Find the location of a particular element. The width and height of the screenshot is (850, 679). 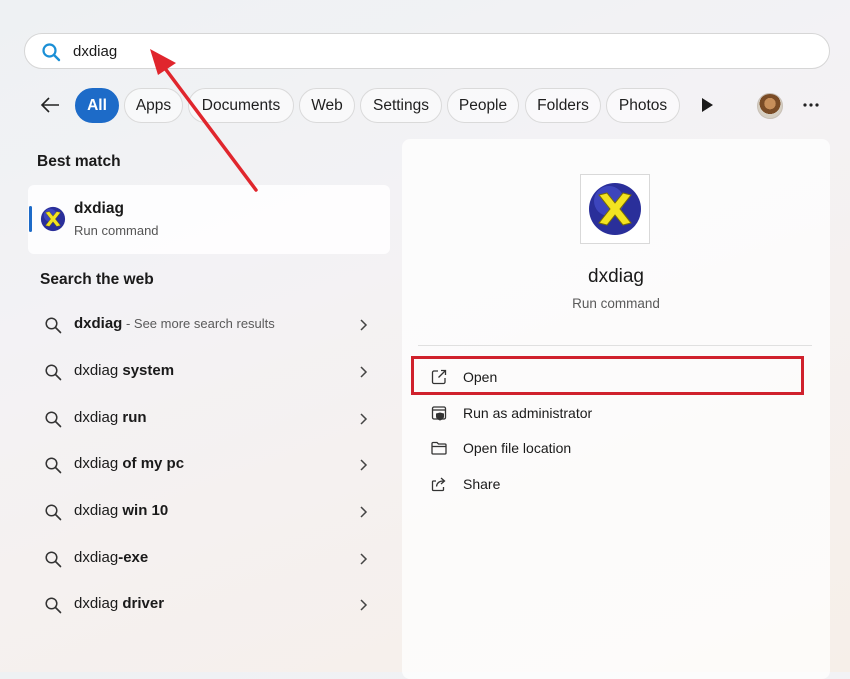

avatar is located at coordinates (770, 106).